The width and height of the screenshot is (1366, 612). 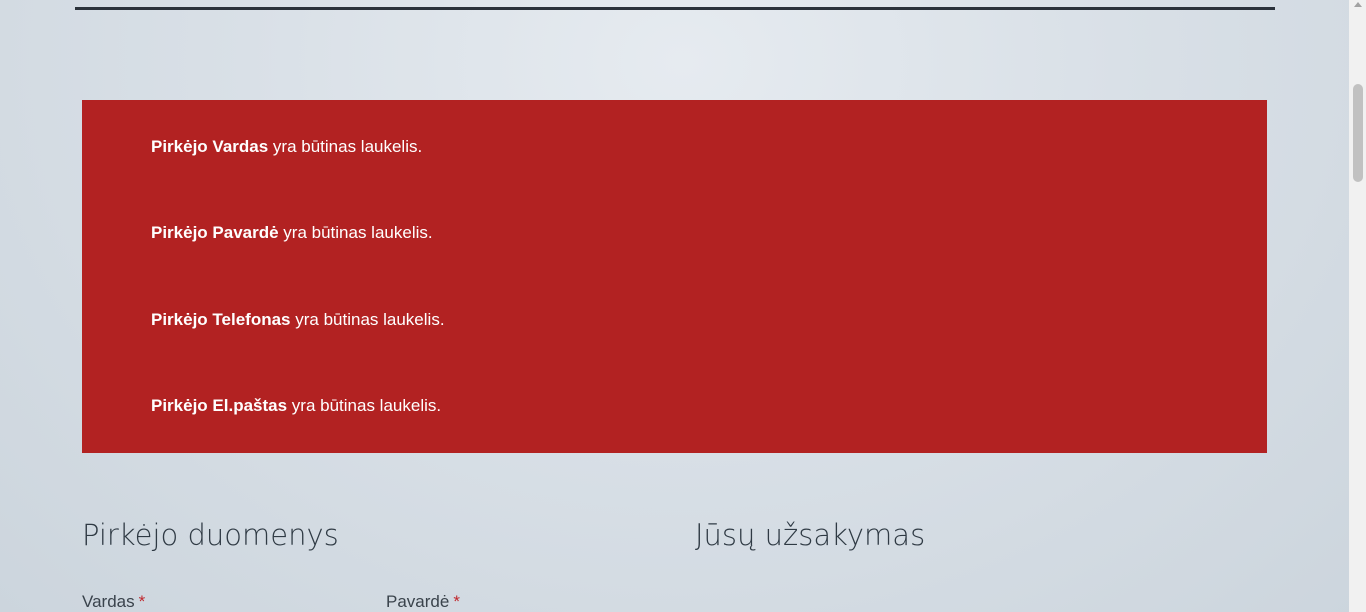 I want to click on first-name-label-text: Vardas, so click(x=108, y=601).